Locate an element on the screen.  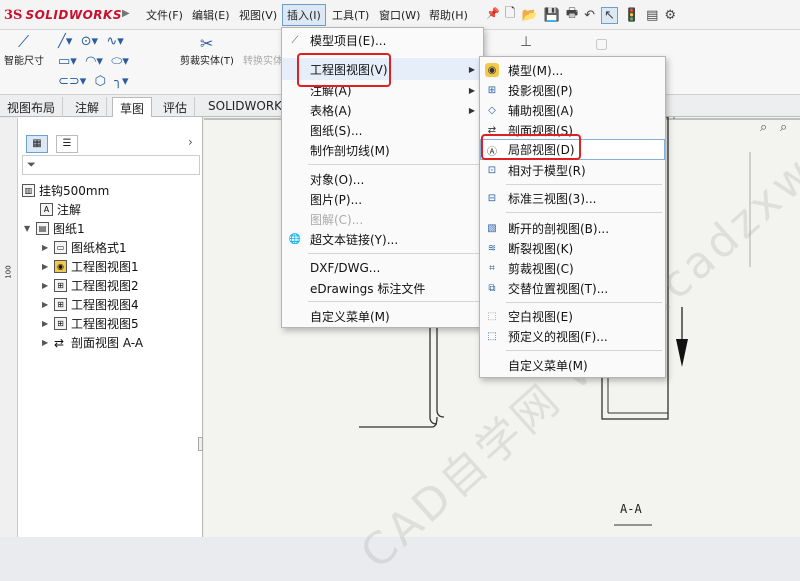
menu-item-empty-view: ⬚ 空白视图(E) is located at coordinates (572, 316).